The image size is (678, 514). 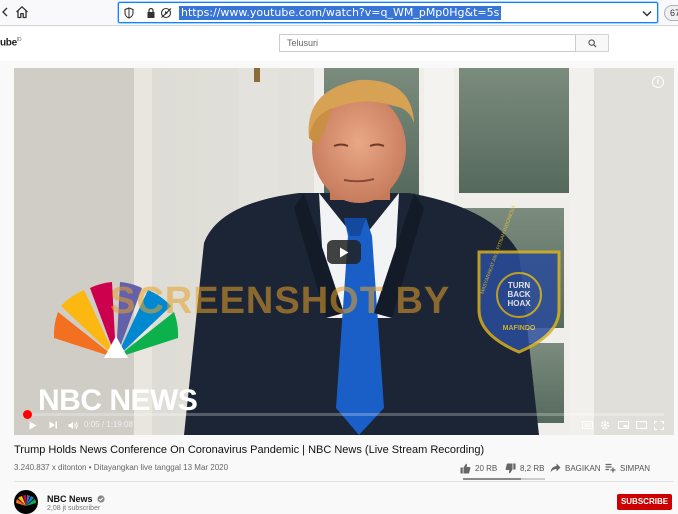 What do you see at coordinates (280, 301) in the screenshot?
I see `watermark-overlay: SCREENSHOT BY` at bounding box center [280, 301].